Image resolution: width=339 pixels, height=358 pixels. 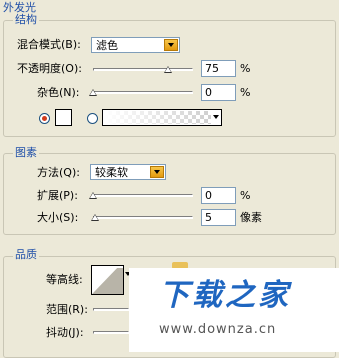 What do you see at coordinates (218, 195) in the screenshot?
I see `spread-input: 0` at bounding box center [218, 195].